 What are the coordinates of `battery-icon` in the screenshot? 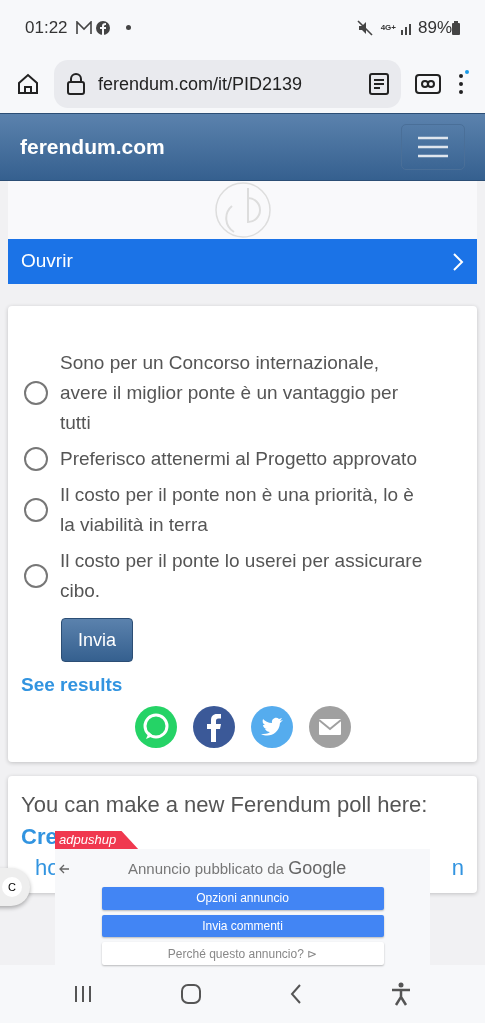 It's located at (456, 27).